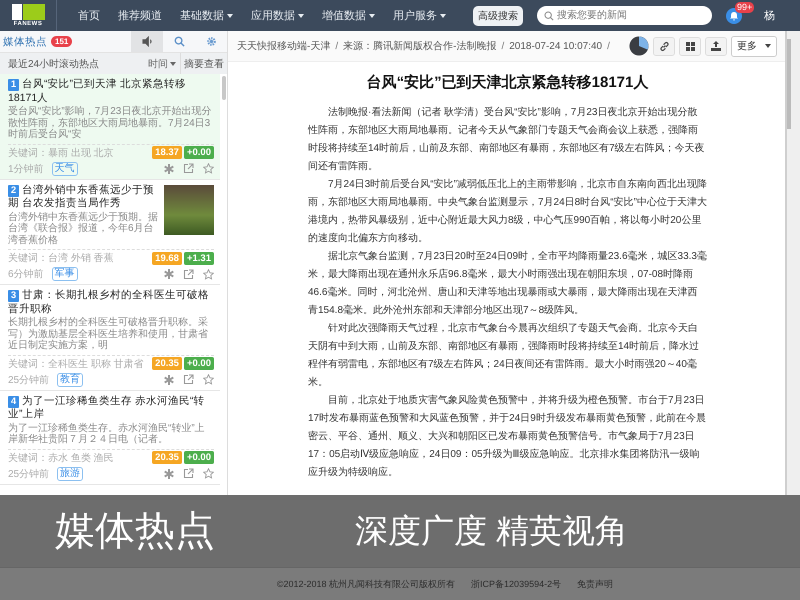 Image resolution: width=800 pixels, height=600 pixels. Describe the element at coordinates (13, 190) in the screenshot. I see `rank-number: 2` at that location.